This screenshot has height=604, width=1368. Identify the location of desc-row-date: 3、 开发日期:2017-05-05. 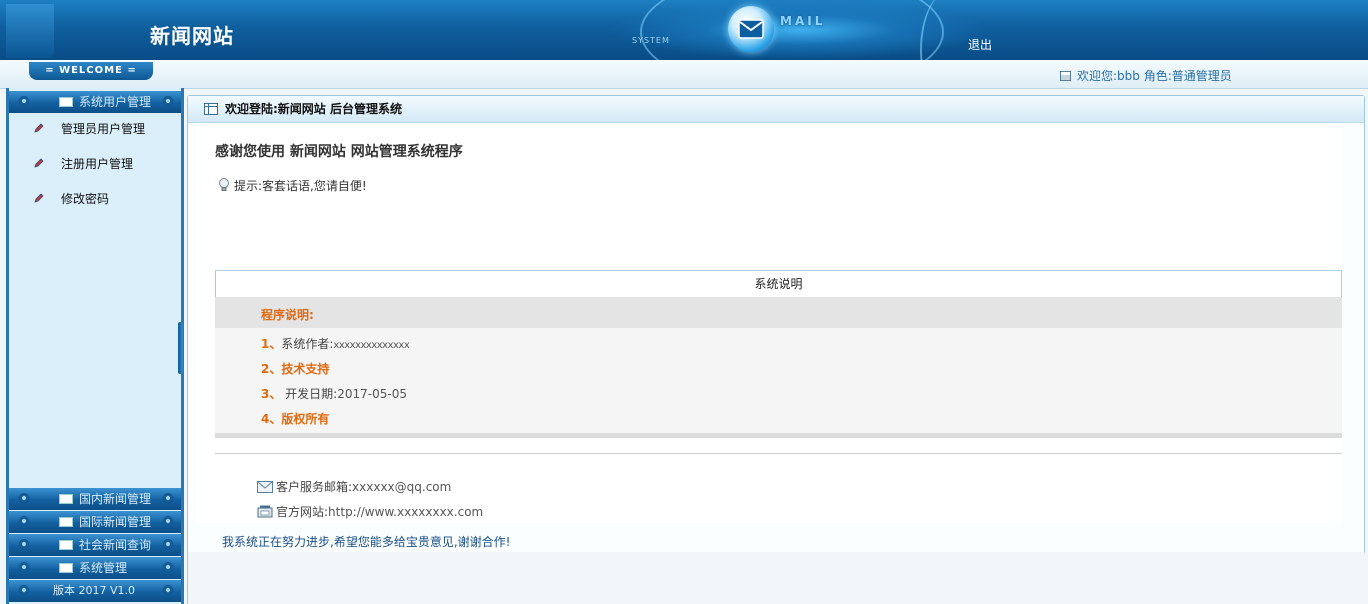
(334, 393).